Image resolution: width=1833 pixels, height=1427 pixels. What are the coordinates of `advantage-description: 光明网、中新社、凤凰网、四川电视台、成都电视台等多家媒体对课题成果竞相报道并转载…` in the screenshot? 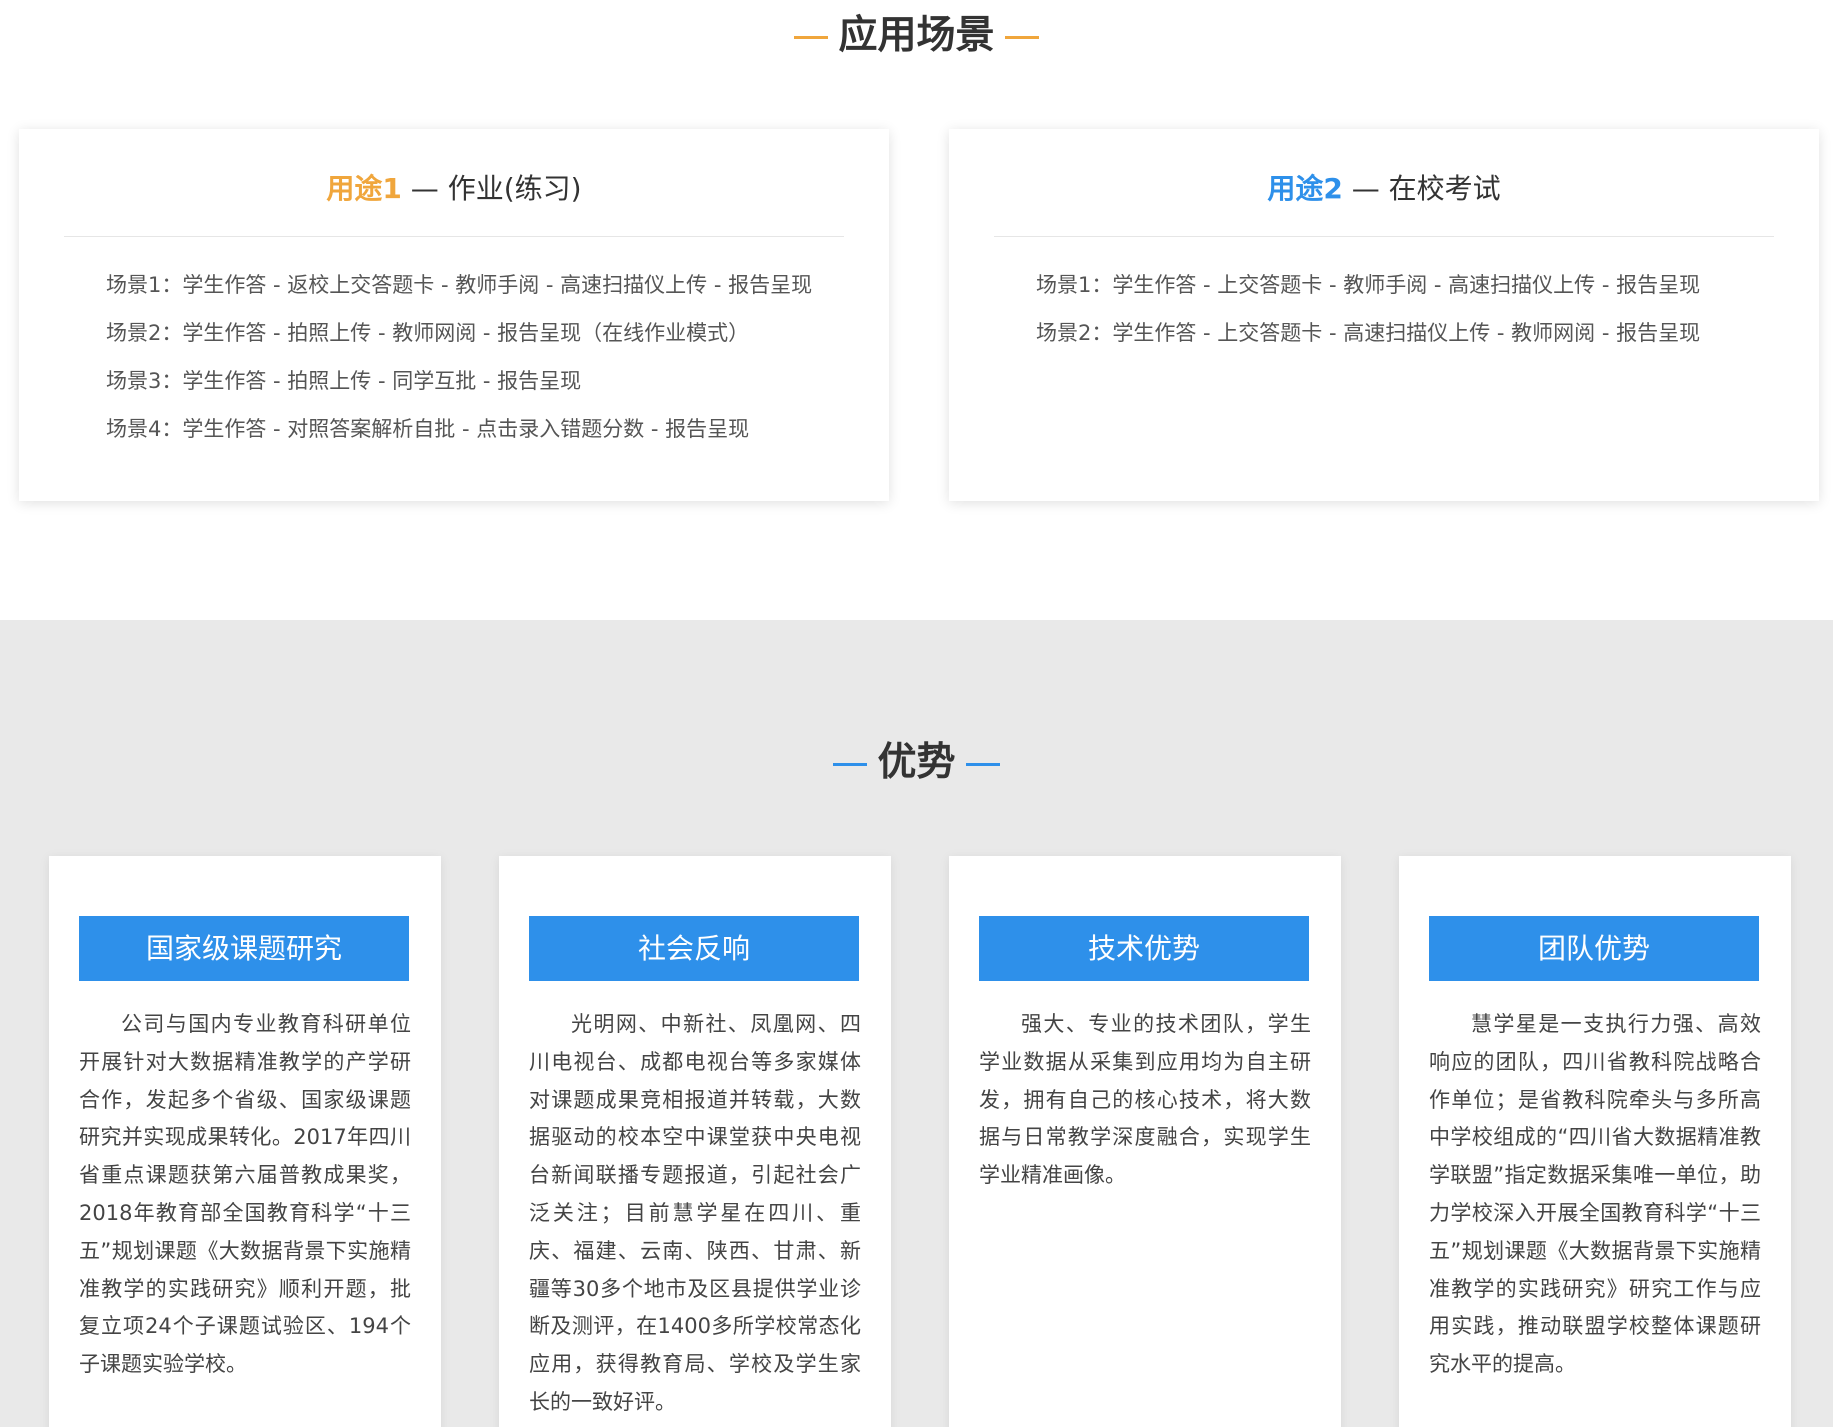 It's located at (695, 1213).